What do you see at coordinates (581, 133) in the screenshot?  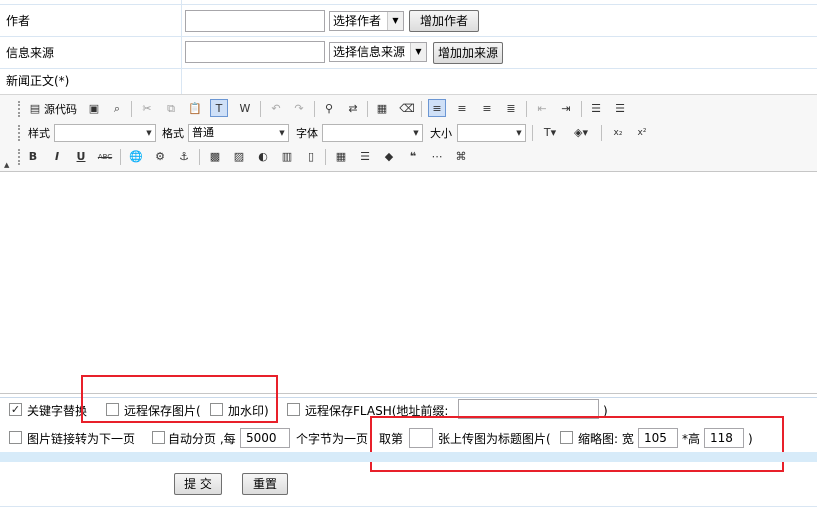 I see `background-color-icon: ◈▾` at bounding box center [581, 133].